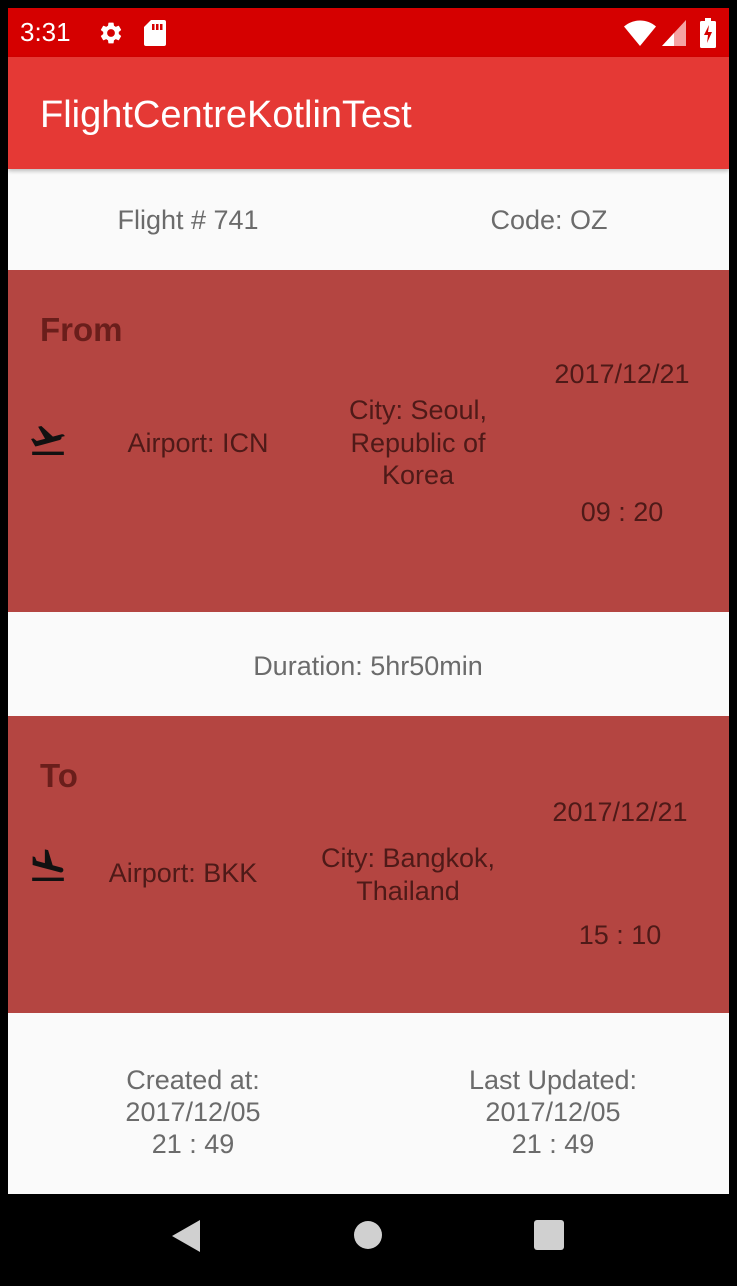 The image size is (737, 1286). I want to click on departure-airport: Airport: ICN, so click(198, 443).